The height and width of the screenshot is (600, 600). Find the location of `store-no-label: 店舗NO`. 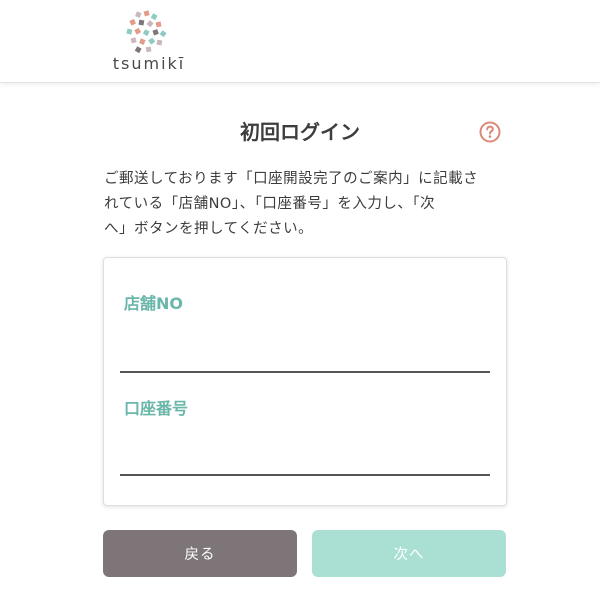

store-no-label: 店舗NO is located at coordinates (153, 303).